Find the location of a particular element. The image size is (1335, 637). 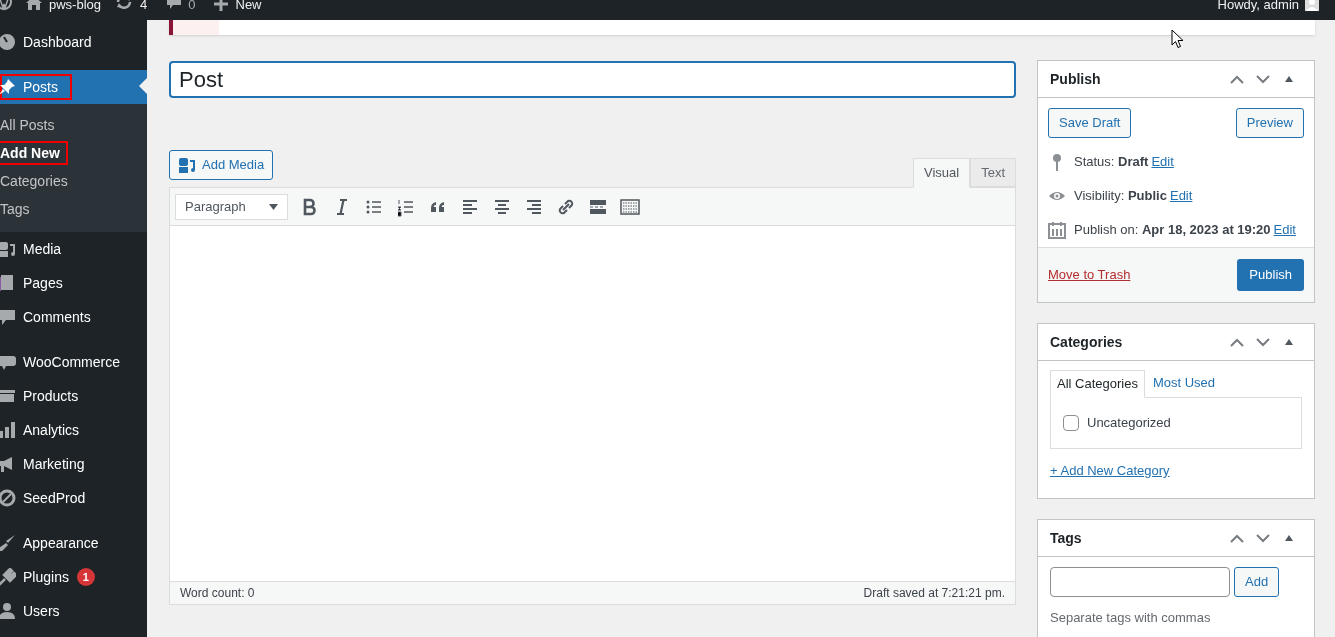

page-icon is located at coordinates (8, 283).